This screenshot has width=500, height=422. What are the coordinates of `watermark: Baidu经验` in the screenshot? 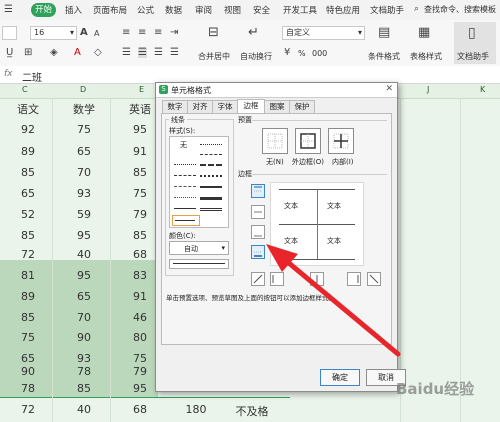 It's located at (435, 389).